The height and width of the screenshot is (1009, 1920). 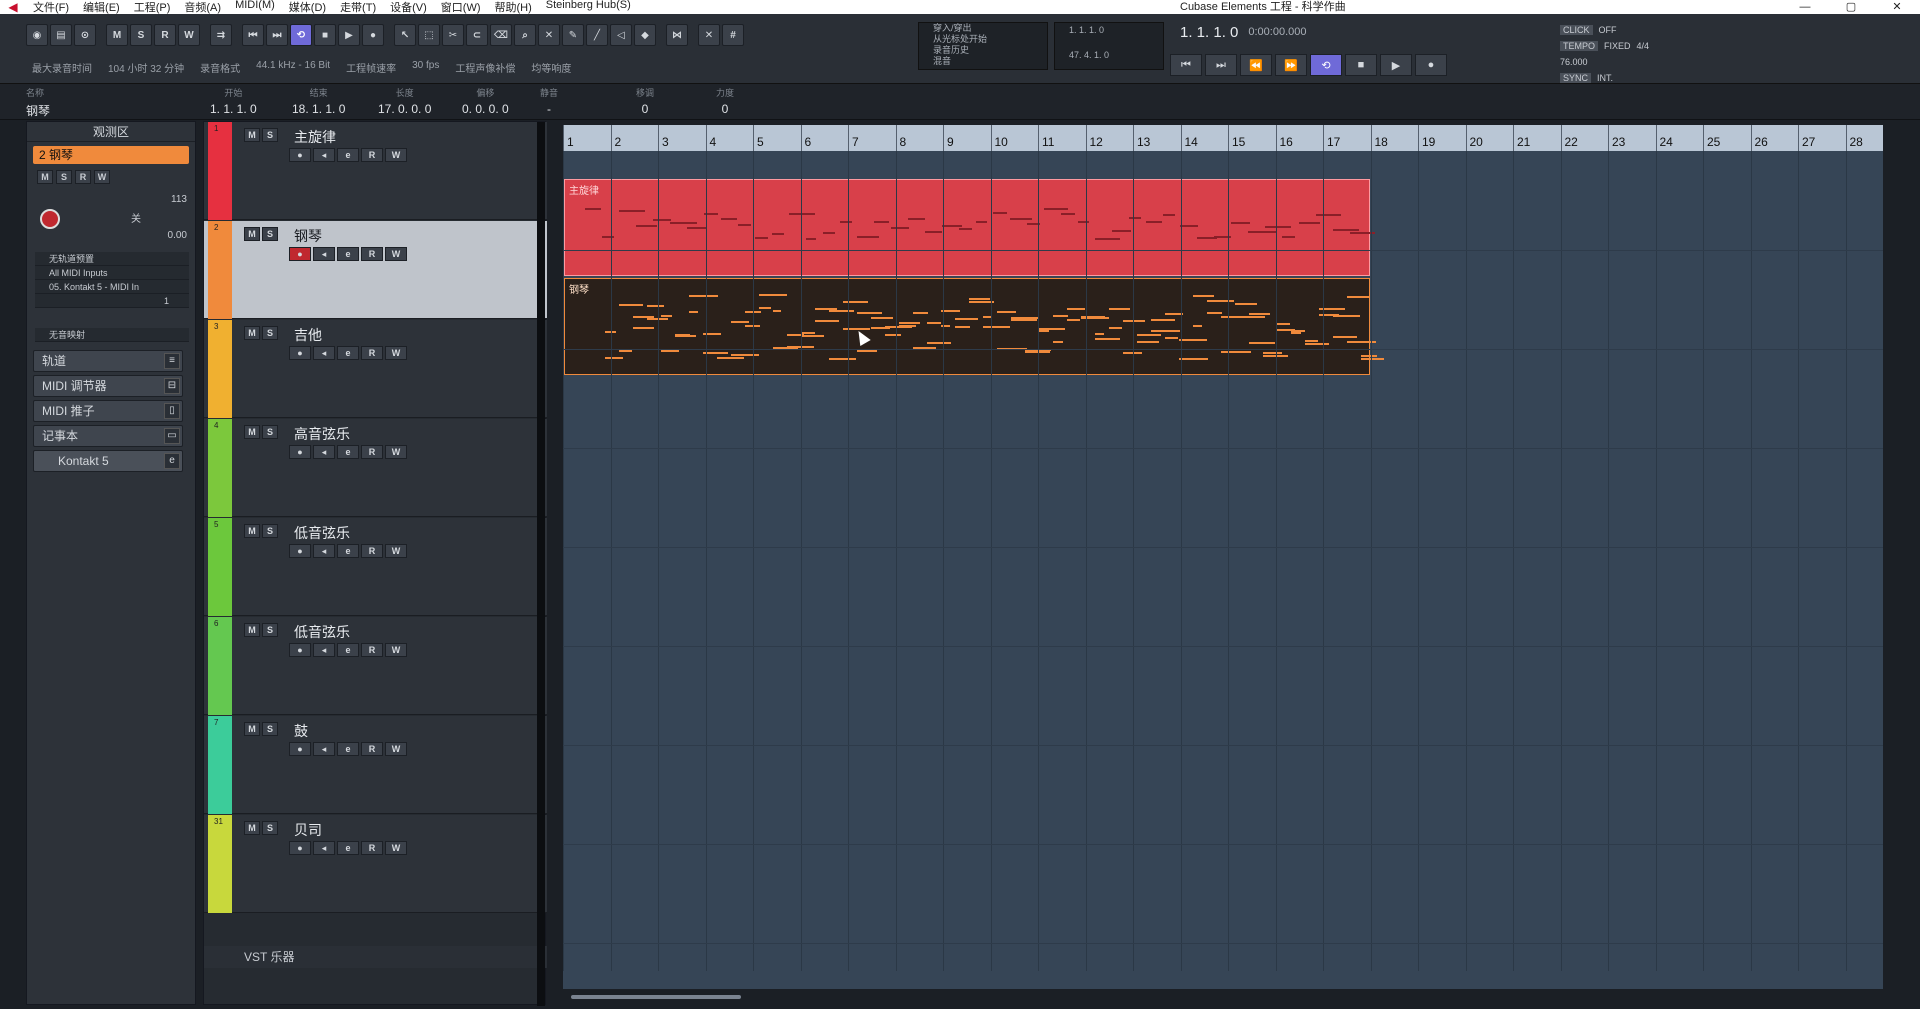 What do you see at coordinates (277, 35) in the screenshot?
I see `goto-end-icon: ⏭` at bounding box center [277, 35].